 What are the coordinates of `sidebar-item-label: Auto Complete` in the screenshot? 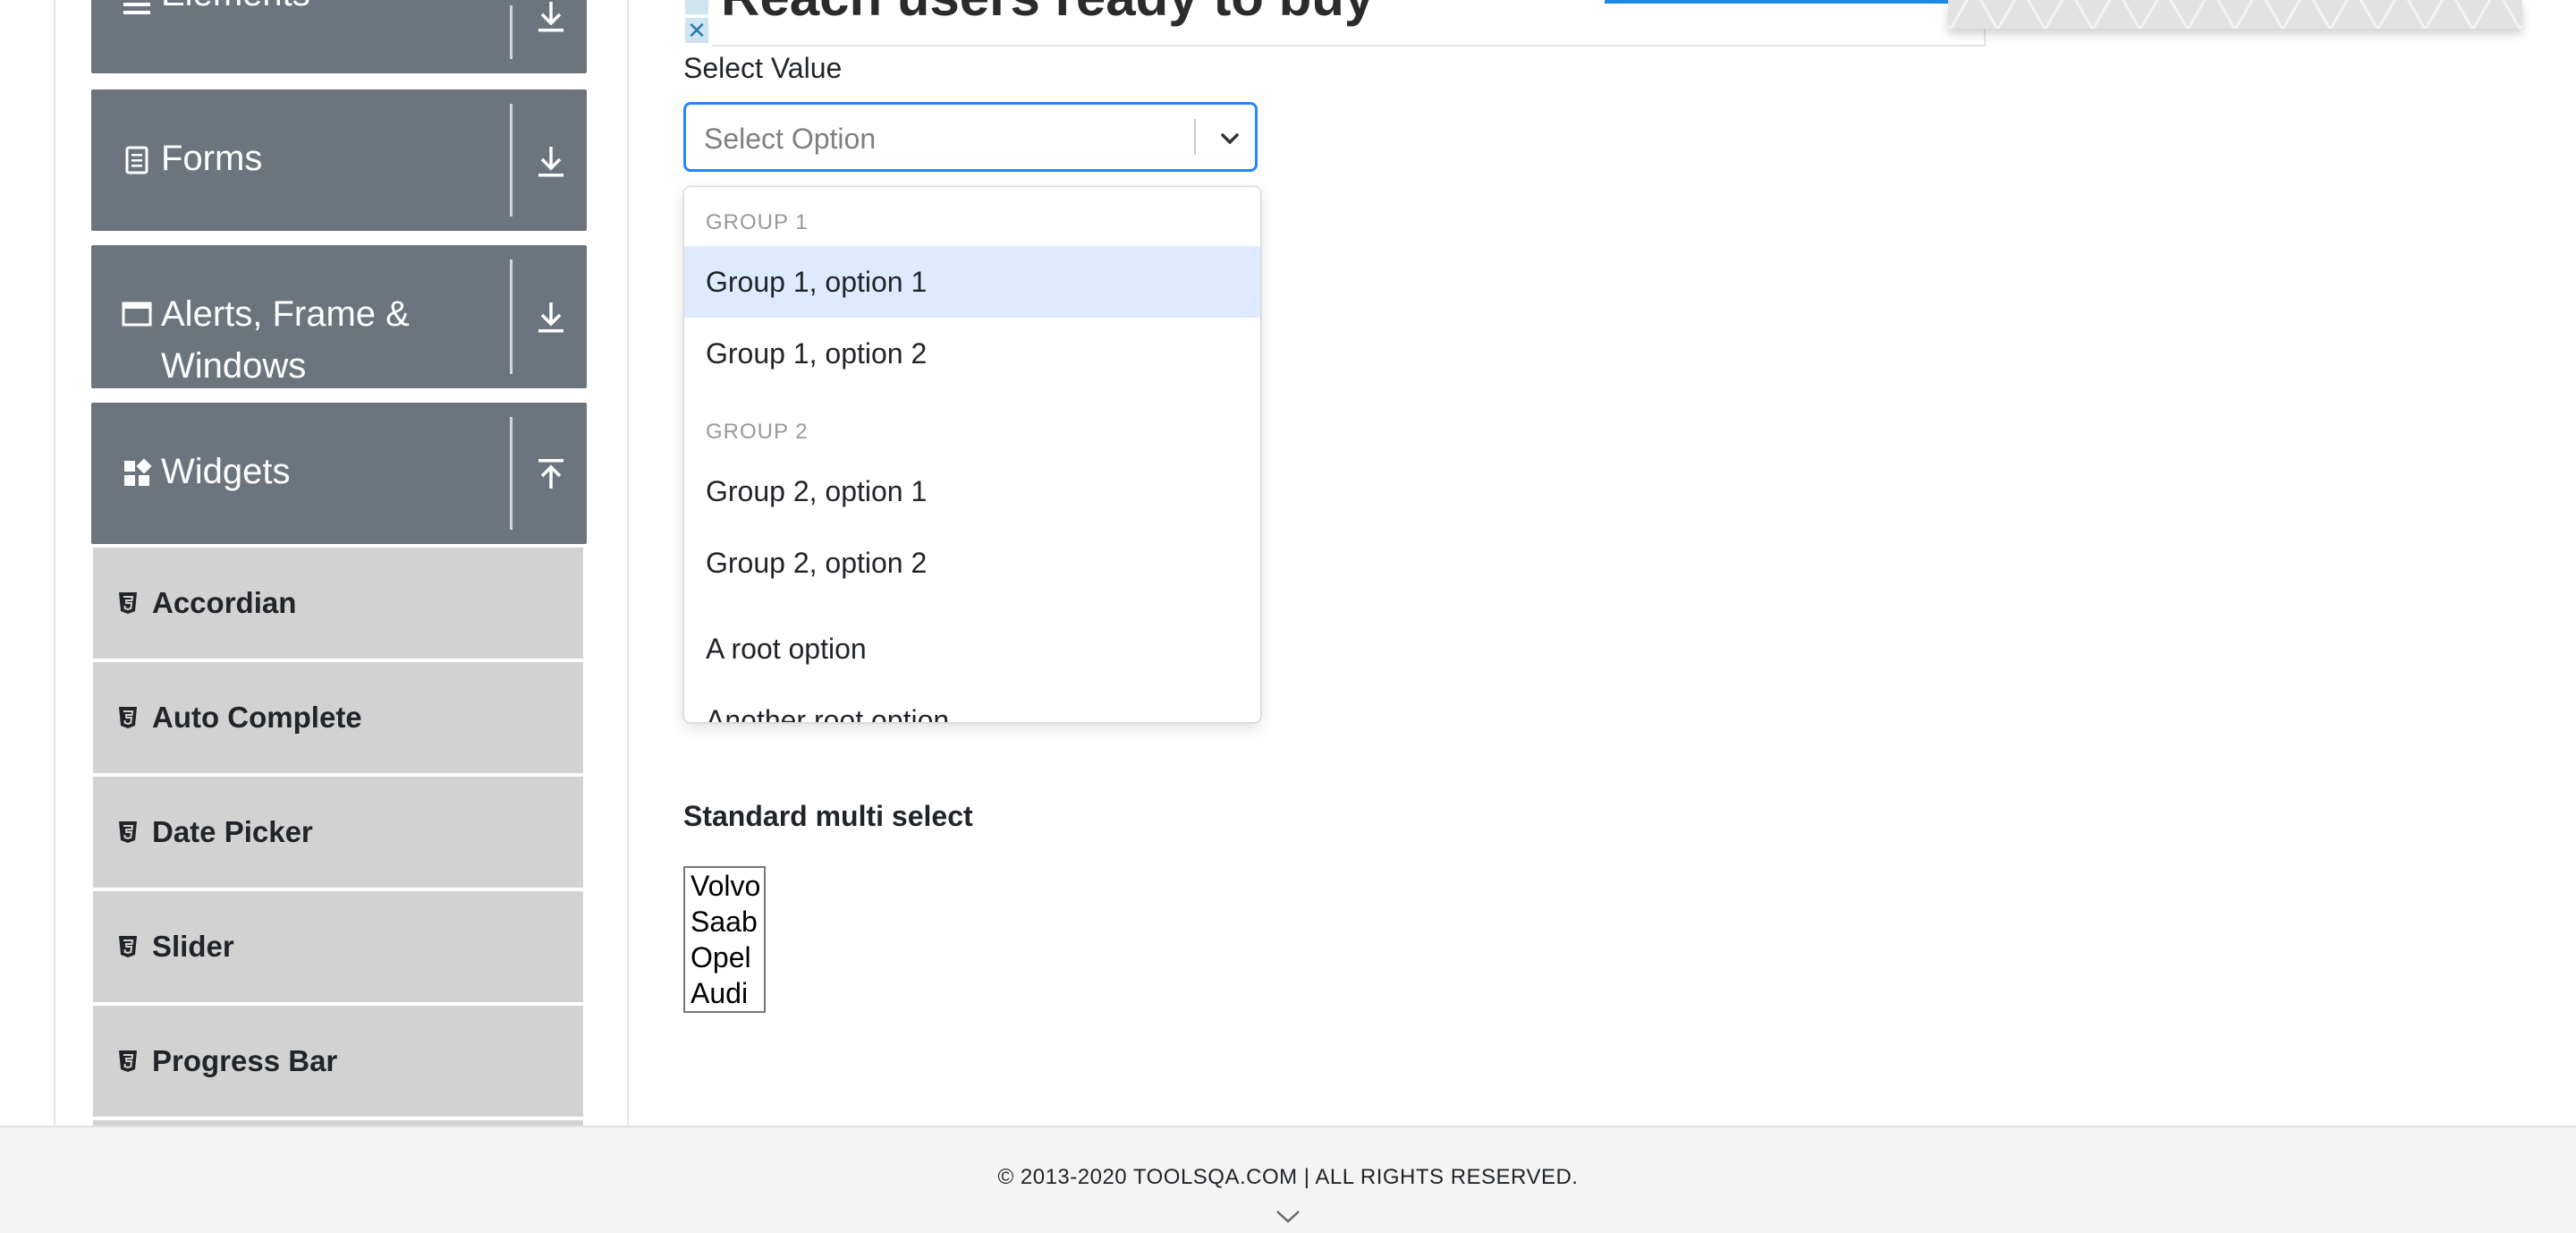 It's located at (257, 717).